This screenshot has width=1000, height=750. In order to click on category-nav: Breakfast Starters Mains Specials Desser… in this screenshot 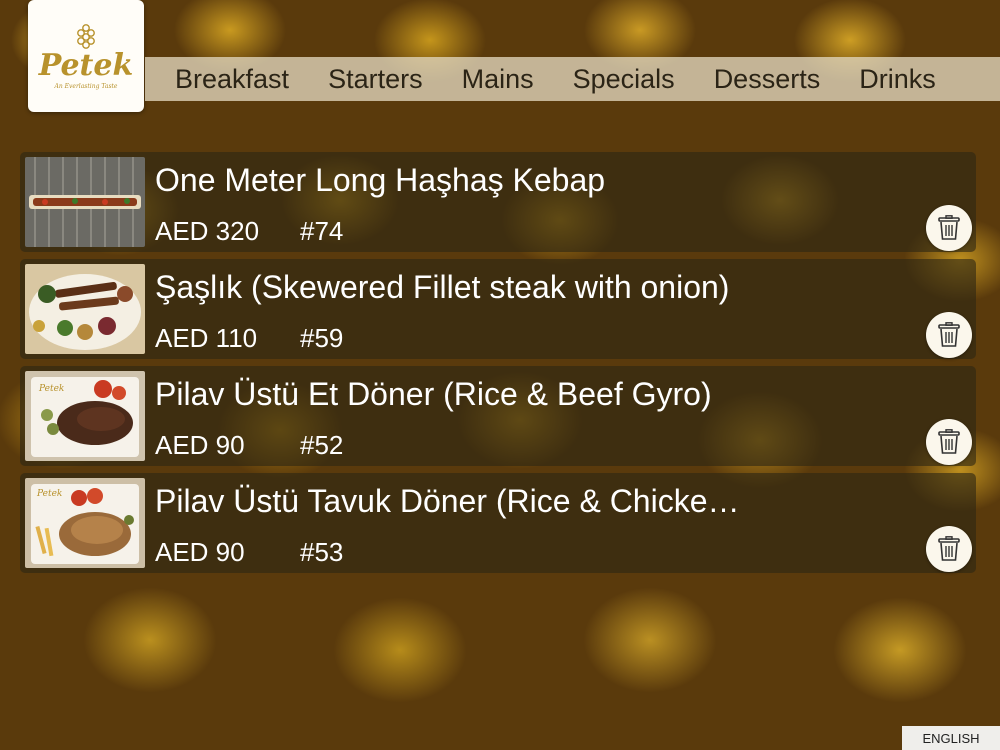, I will do `click(572, 79)`.